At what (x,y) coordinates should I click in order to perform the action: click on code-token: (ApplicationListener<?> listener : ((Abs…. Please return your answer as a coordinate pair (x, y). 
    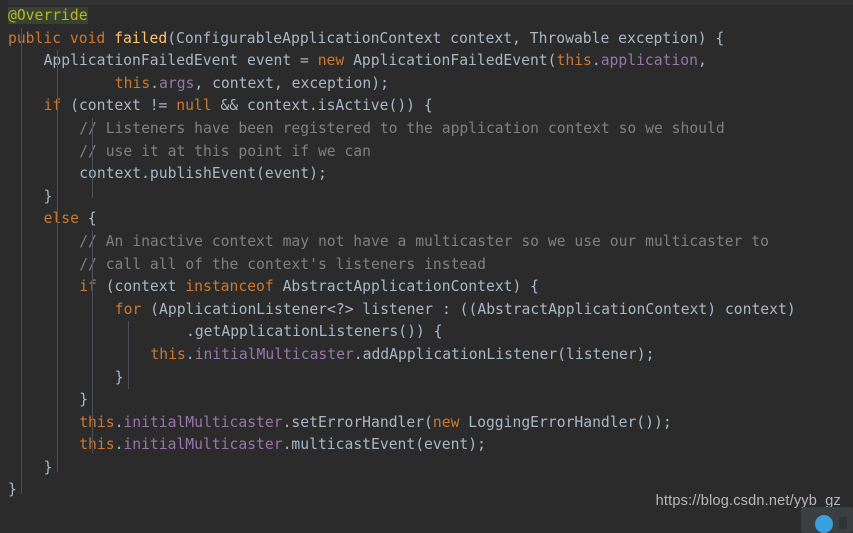
    Looking at the image, I should click on (468, 309).